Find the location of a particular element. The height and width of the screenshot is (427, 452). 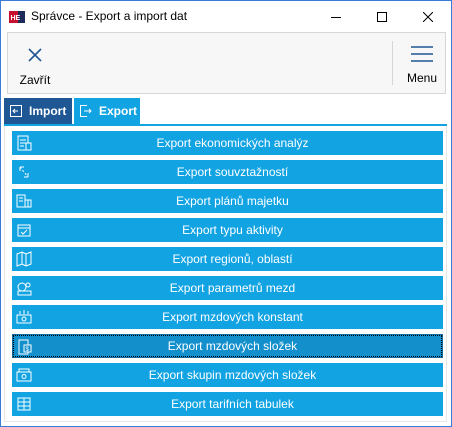

maximize-button is located at coordinates (382, 16).